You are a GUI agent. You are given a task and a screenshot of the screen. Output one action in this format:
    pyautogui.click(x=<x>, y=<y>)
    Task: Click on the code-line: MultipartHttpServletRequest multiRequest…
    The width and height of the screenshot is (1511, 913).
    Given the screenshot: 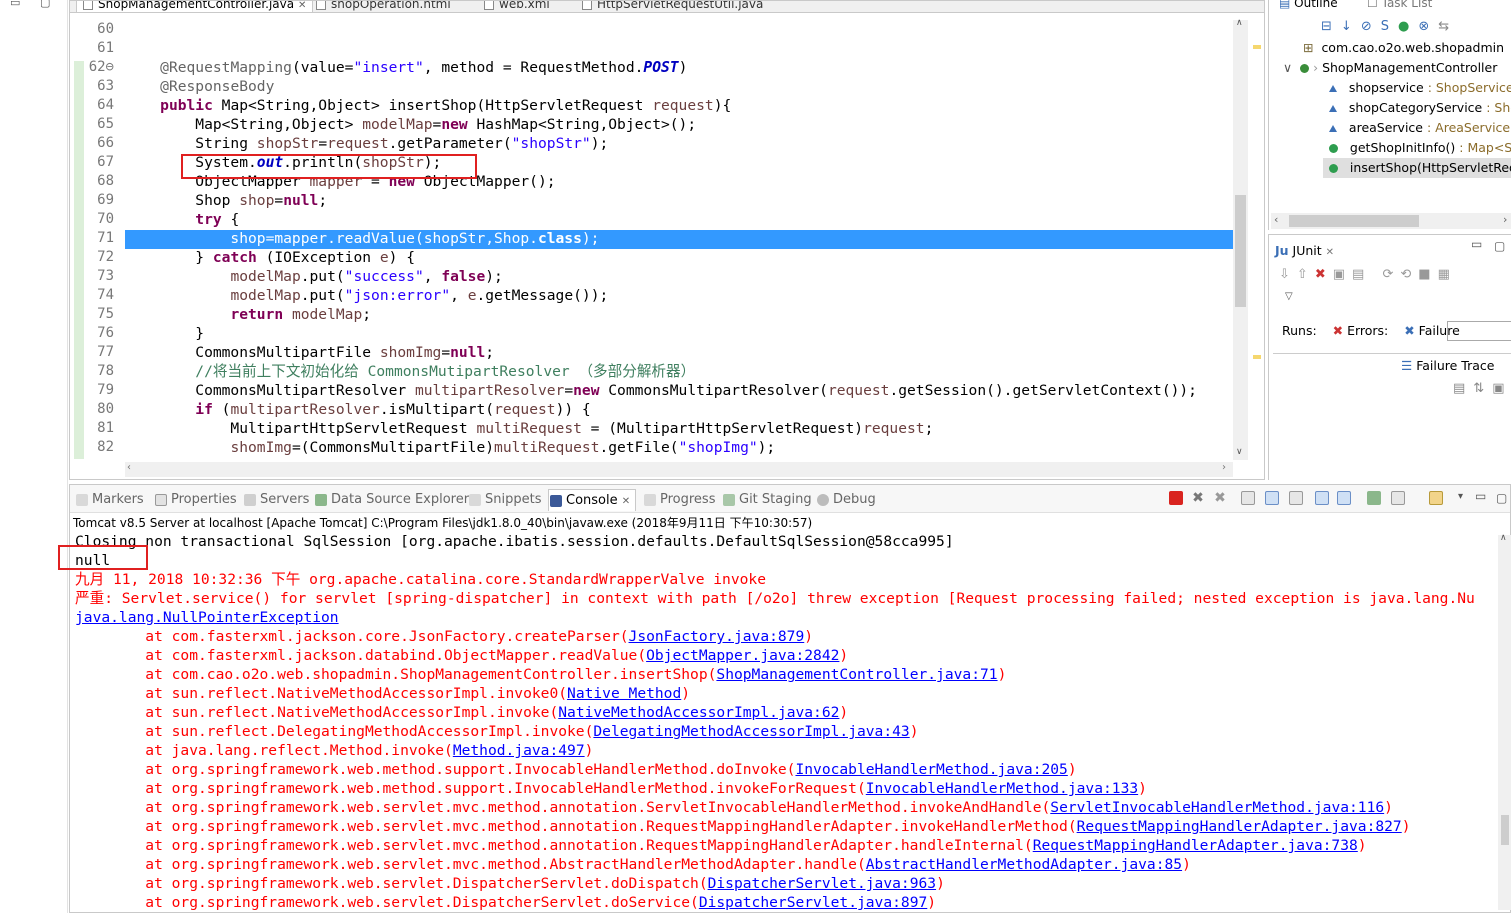 What is the action you would take?
    pyautogui.click(x=529, y=428)
    